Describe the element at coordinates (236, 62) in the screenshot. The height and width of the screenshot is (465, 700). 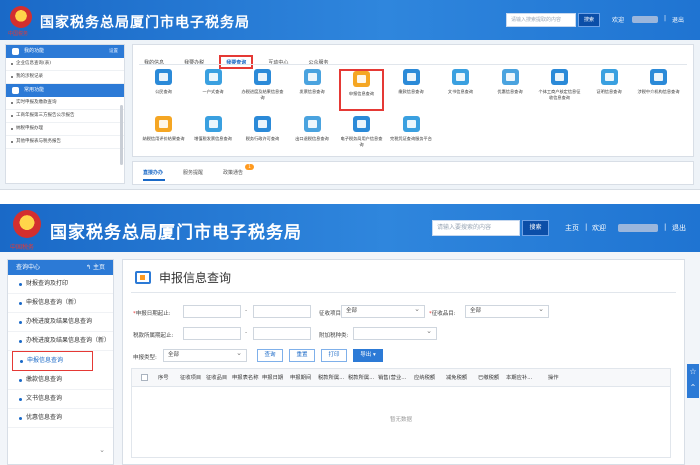
I see `tab-query: 我要查询` at that location.